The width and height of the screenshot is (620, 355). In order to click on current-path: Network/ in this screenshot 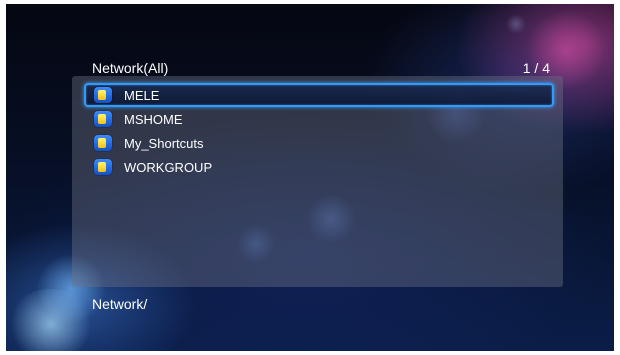, I will do `click(120, 304)`.